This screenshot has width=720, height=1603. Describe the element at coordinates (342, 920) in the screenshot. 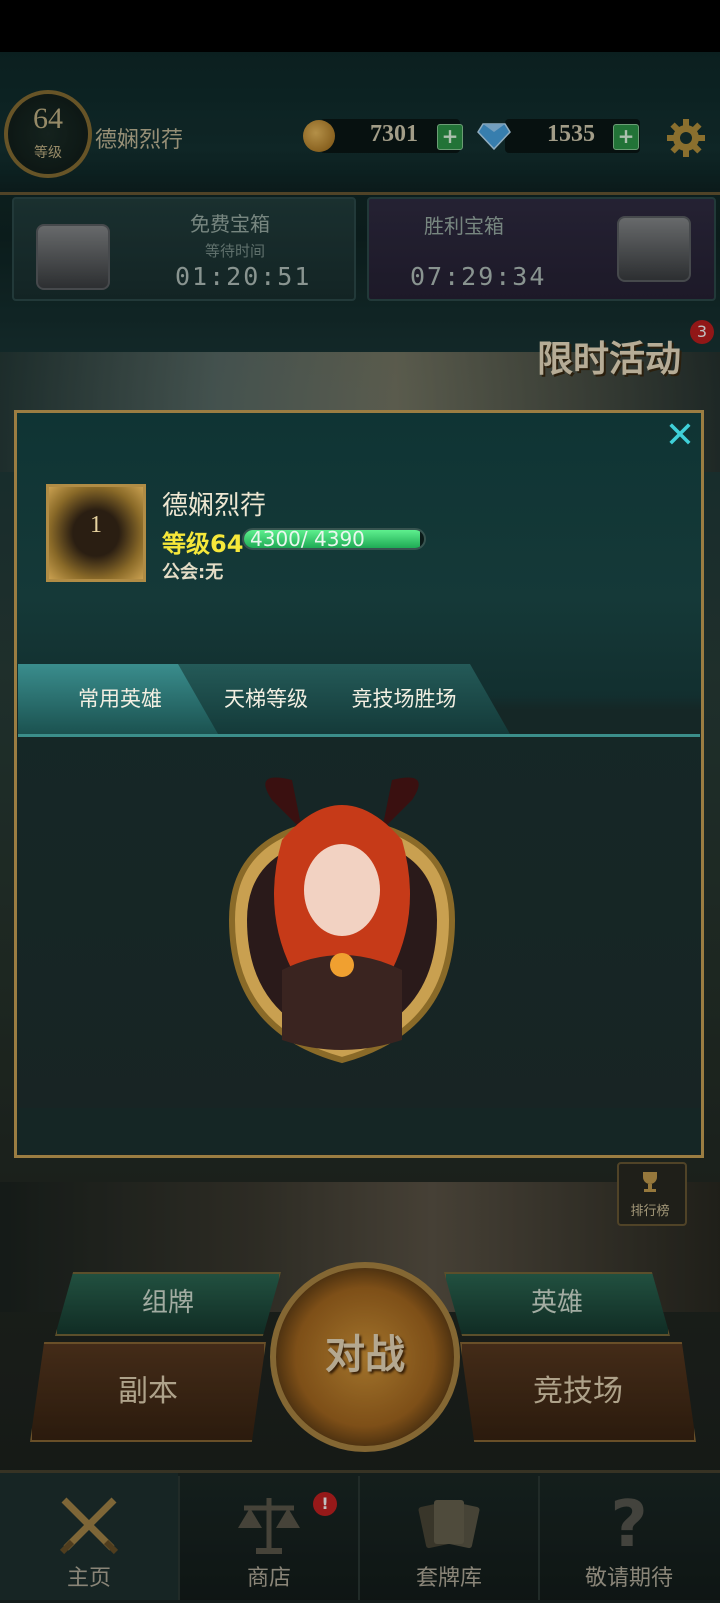

I see `hero-portrait` at that location.